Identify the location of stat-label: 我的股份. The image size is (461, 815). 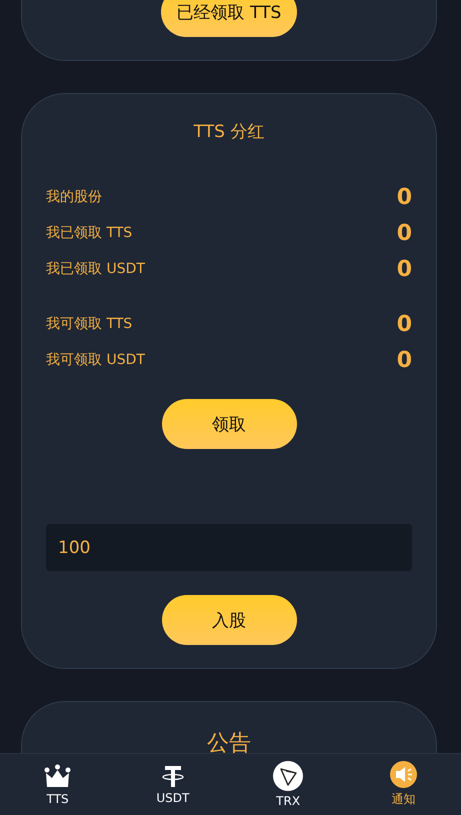
(74, 197).